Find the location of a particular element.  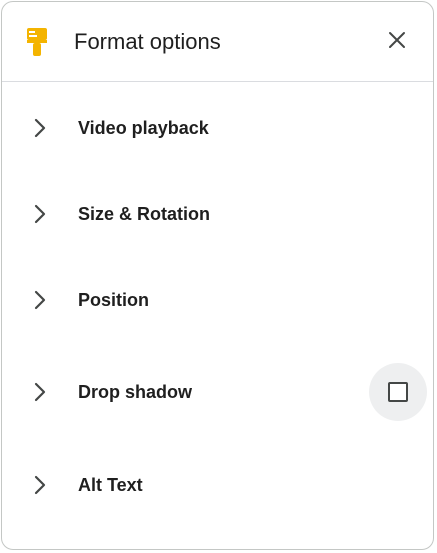

section-label: Drop shadow is located at coordinates (135, 392).